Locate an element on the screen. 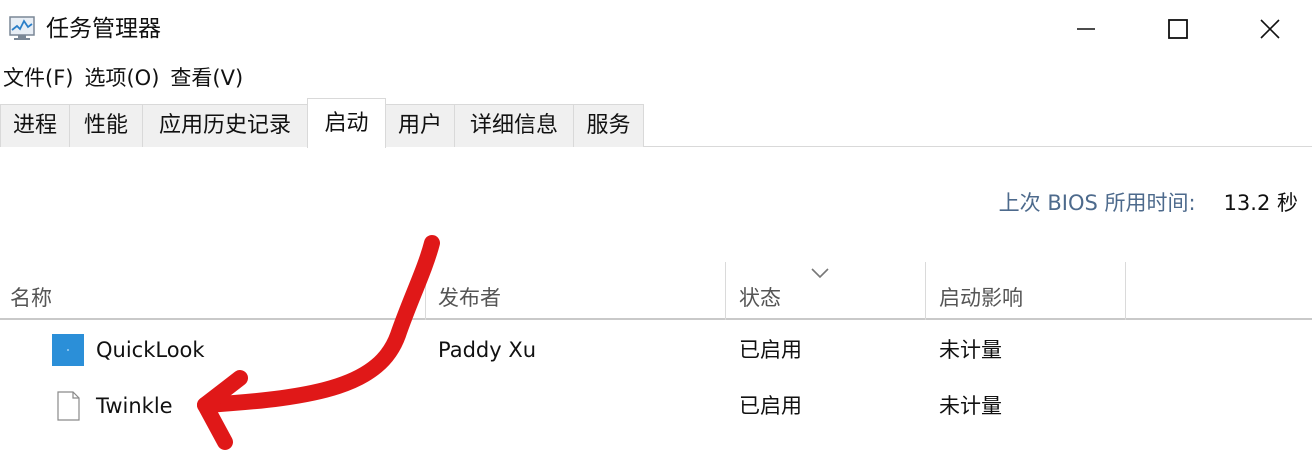 The width and height of the screenshot is (1312, 452). close-button is located at coordinates (1268, 29).